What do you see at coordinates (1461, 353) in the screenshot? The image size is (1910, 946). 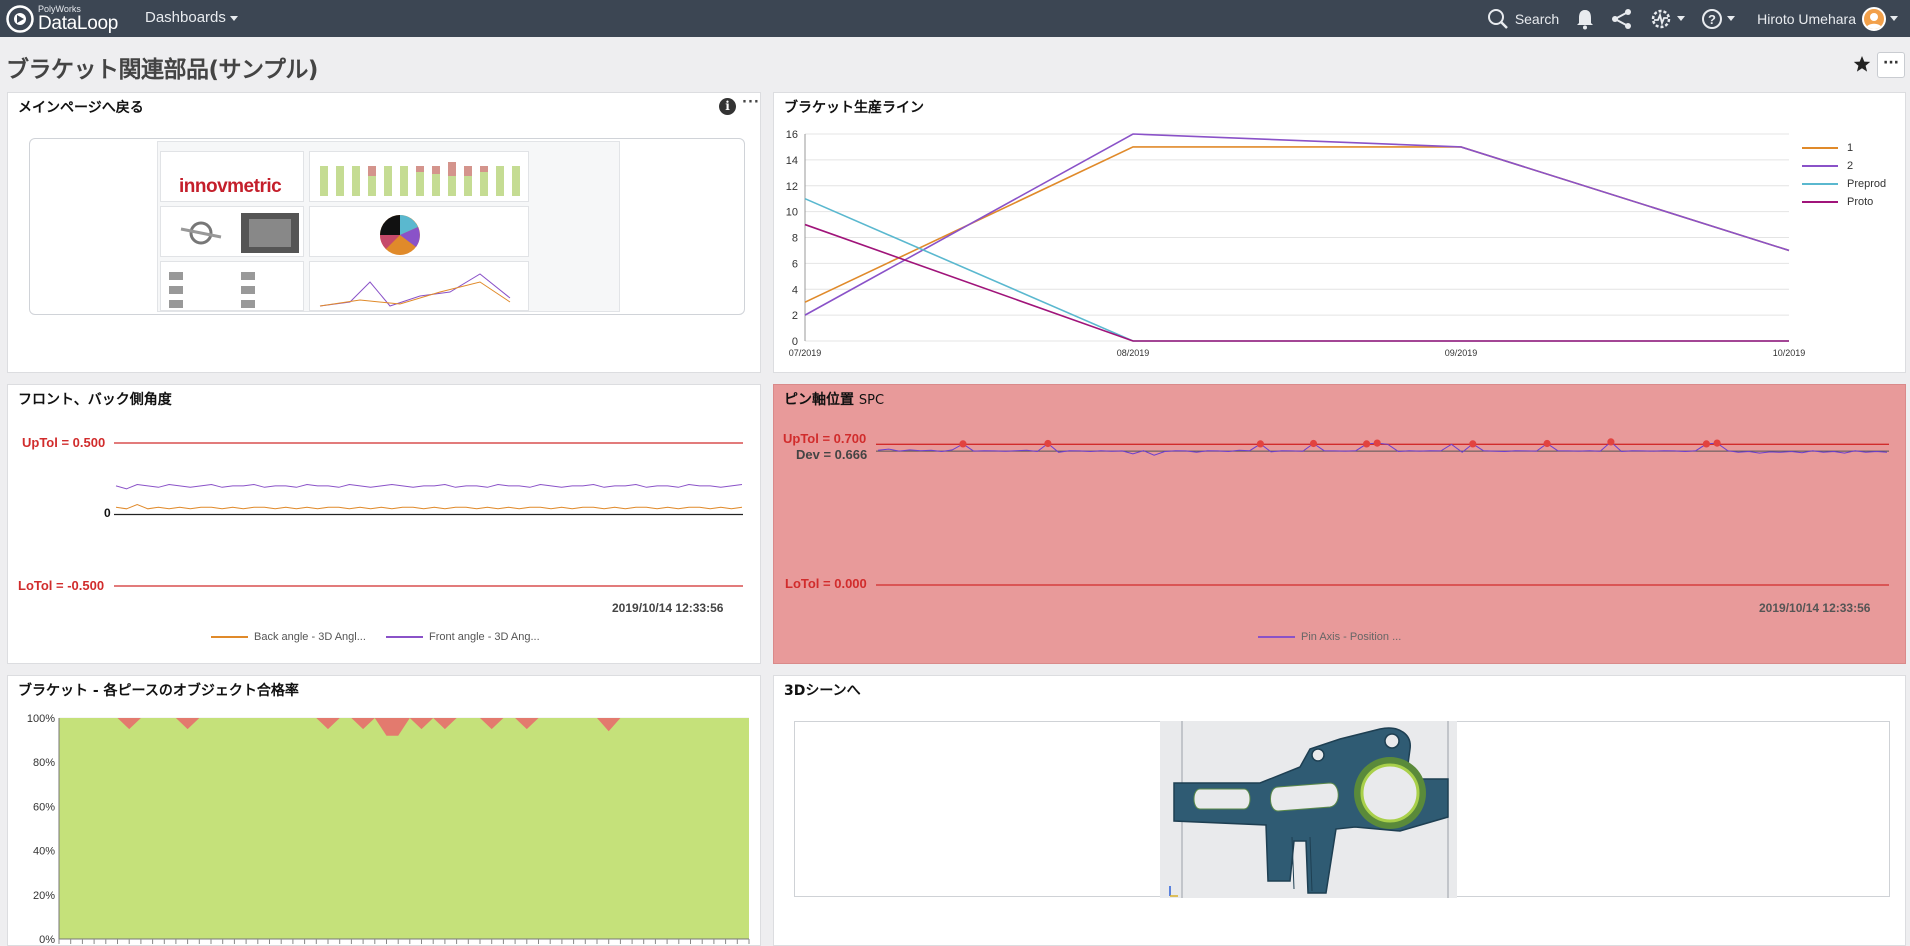 I see `x-tick-label: 09/2019` at bounding box center [1461, 353].